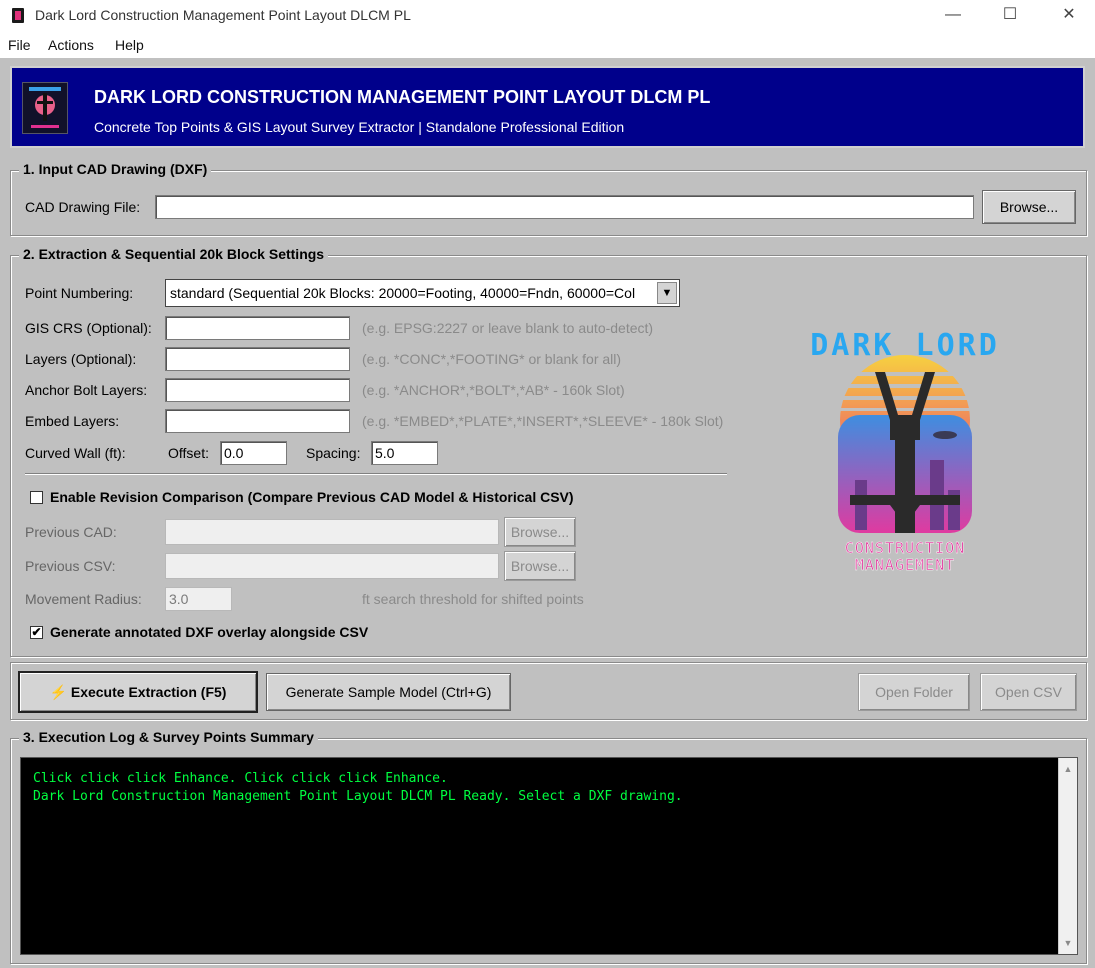 Image resolution: width=1095 pixels, height=968 pixels. Describe the element at coordinates (332, 566) in the screenshot. I see `previous-csv-input` at that location.